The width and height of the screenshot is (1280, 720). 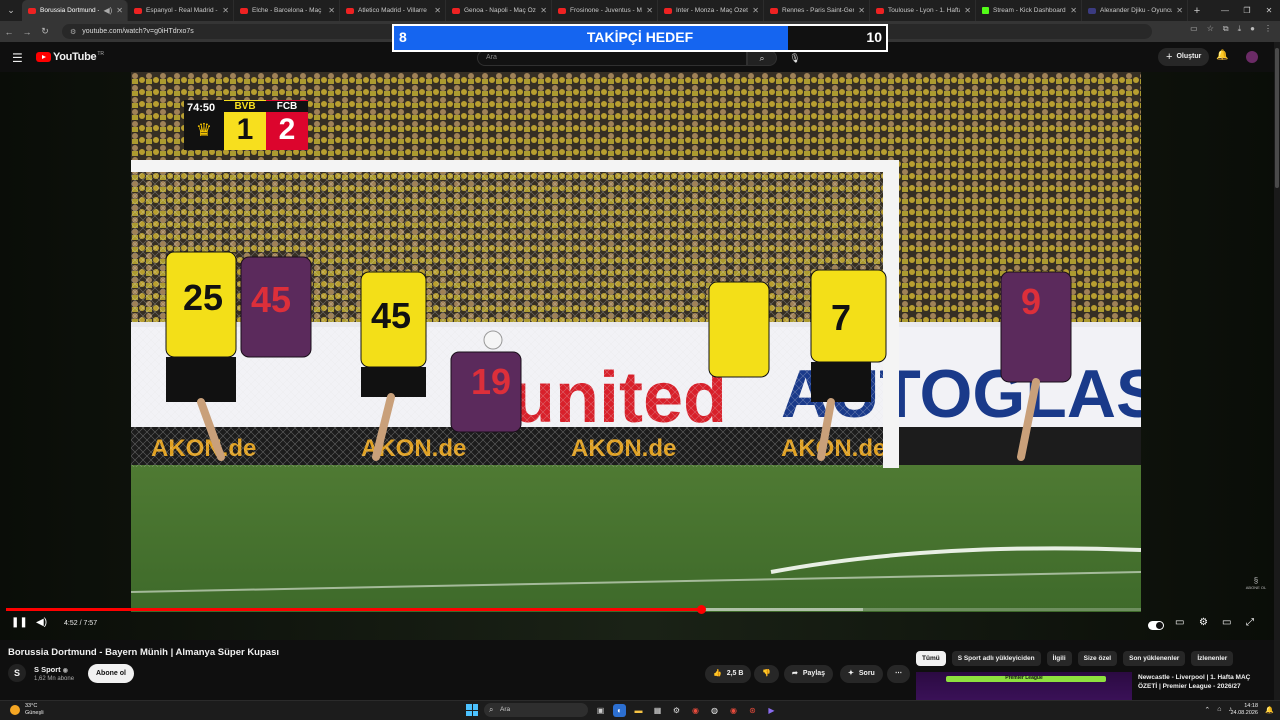 I want to click on chip-recent: Son yüklenenler, so click(x=1154, y=658).